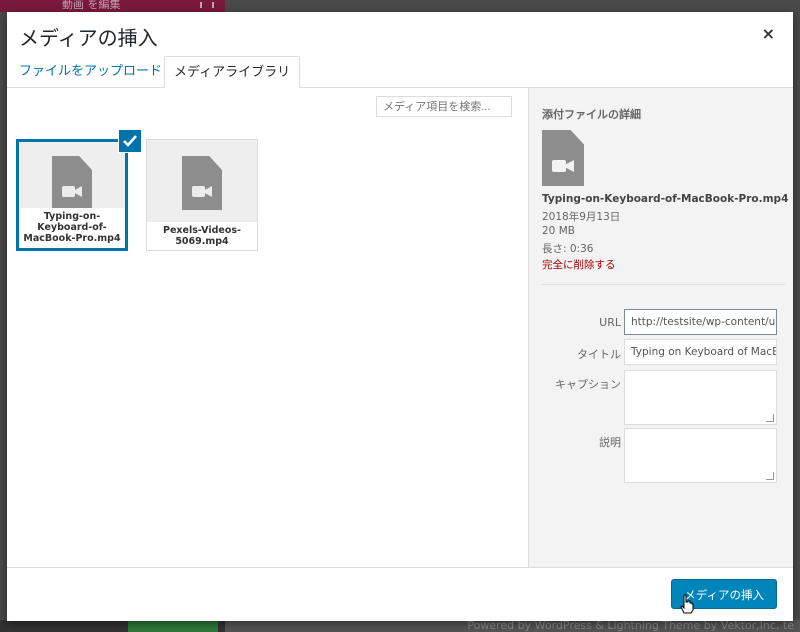 The image size is (800, 632). I want to click on attachment-item-selected: Typing-on-Keyboard-of-MacBook-Pro.mp4, so click(72, 195).